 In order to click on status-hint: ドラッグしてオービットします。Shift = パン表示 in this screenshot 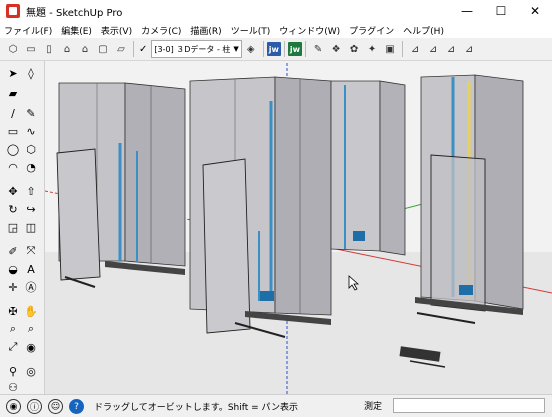, I will do `click(196, 408)`.